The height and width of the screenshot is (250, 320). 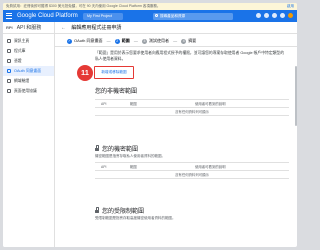 I want to click on dashboard-icon, so click(x=9, y=40).